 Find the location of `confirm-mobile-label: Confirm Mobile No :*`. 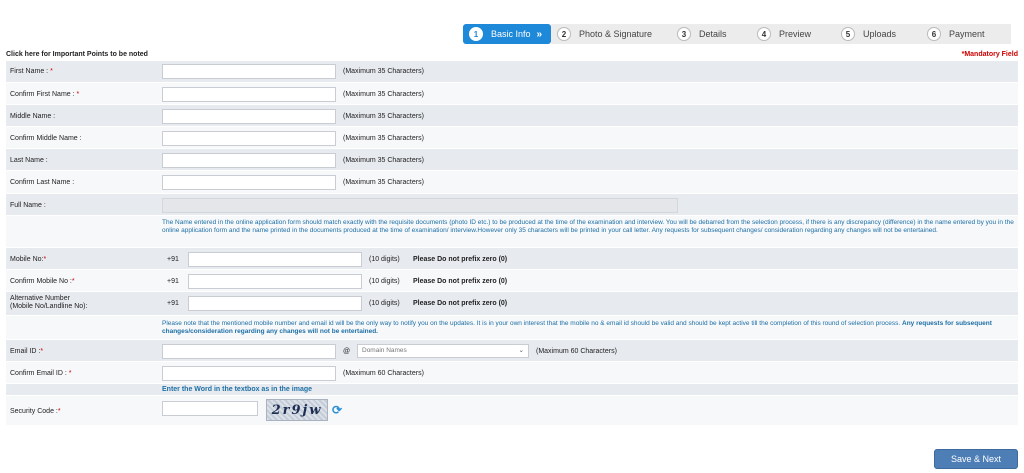

confirm-mobile-label: Confirm Mobile No :* is located at coordinates (42, 281).